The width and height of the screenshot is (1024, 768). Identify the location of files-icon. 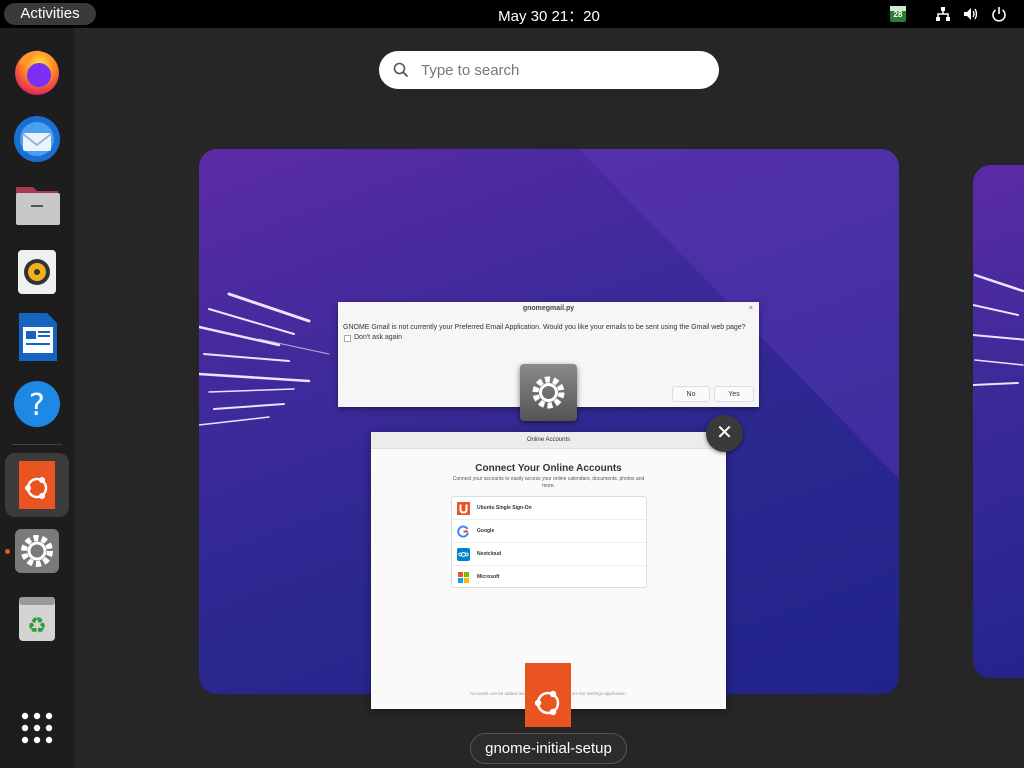
(38, 206).